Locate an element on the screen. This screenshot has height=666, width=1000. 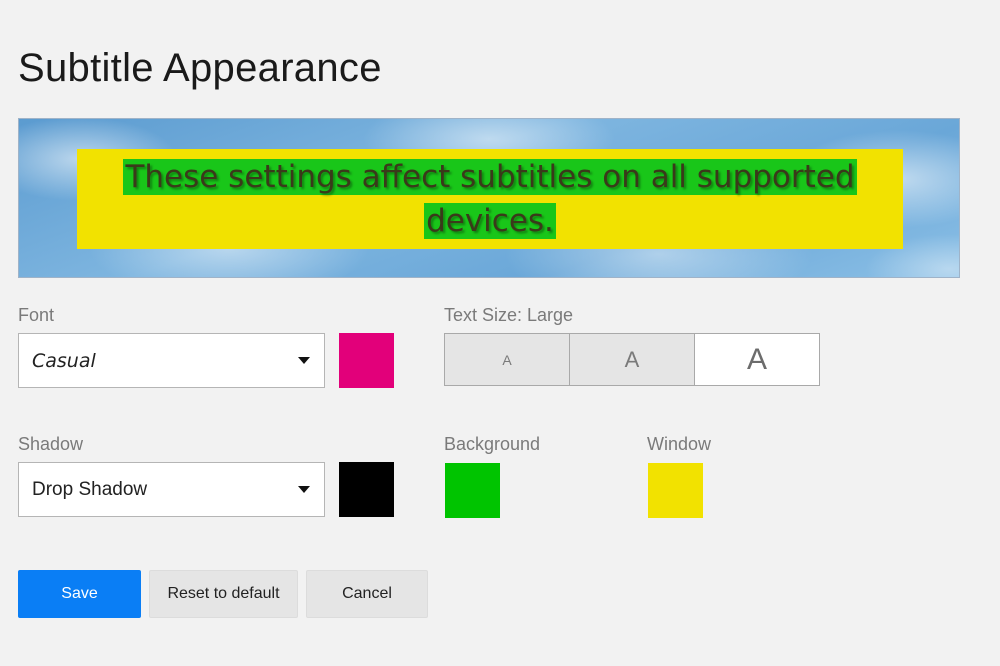
text-size-small-label: A is located at coordinates (507, 359).